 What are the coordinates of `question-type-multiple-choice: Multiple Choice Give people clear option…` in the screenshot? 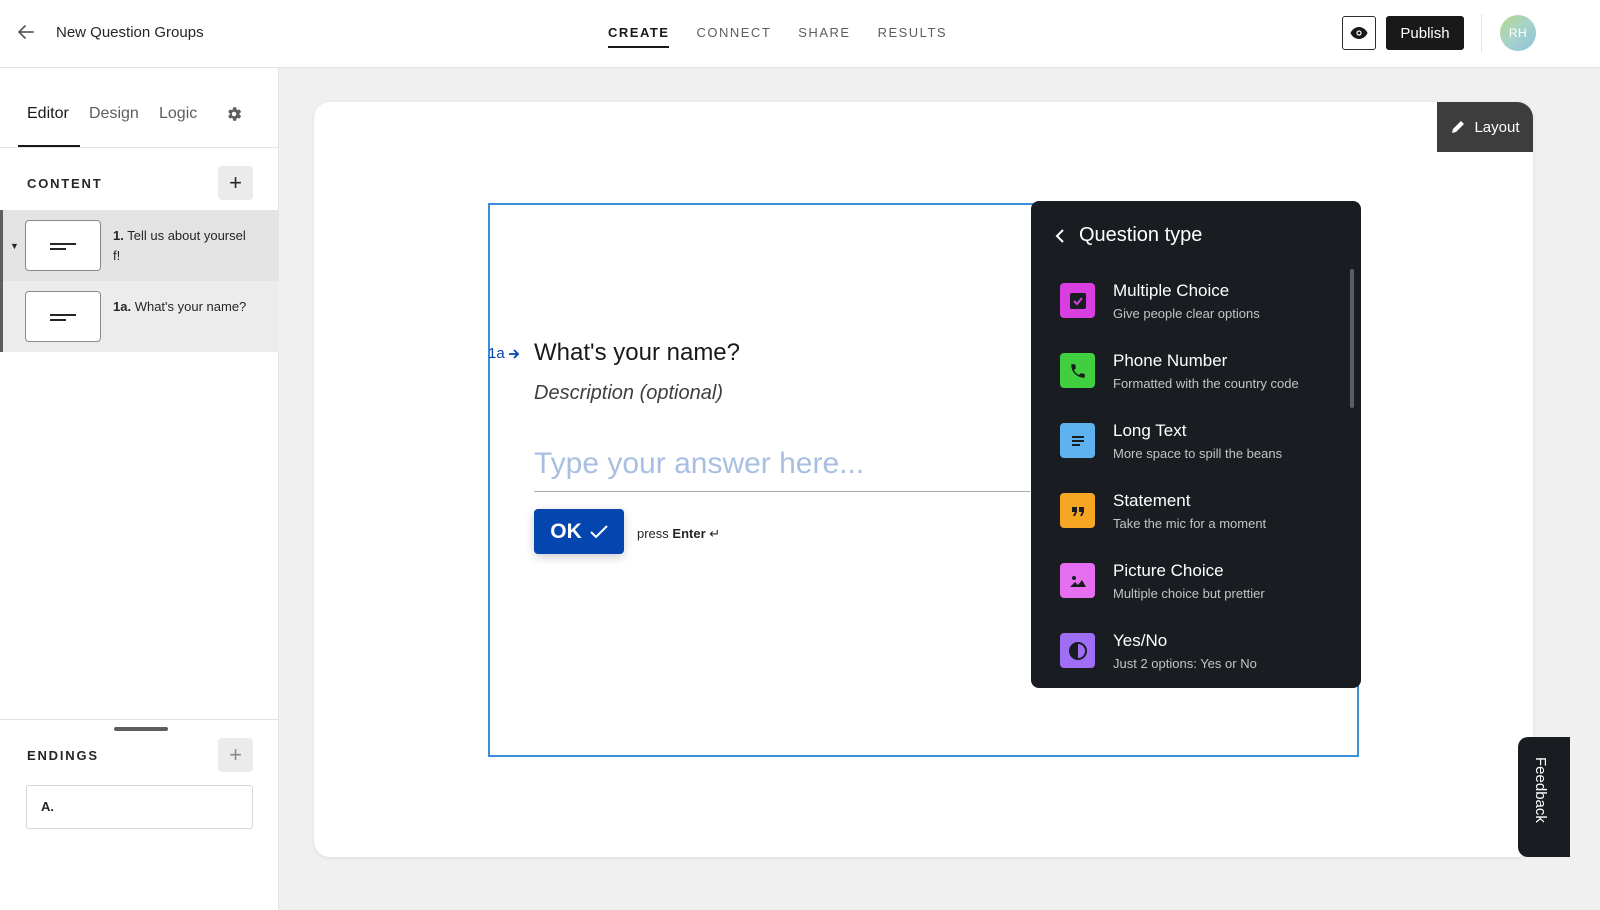 It's located at (1189, 304).